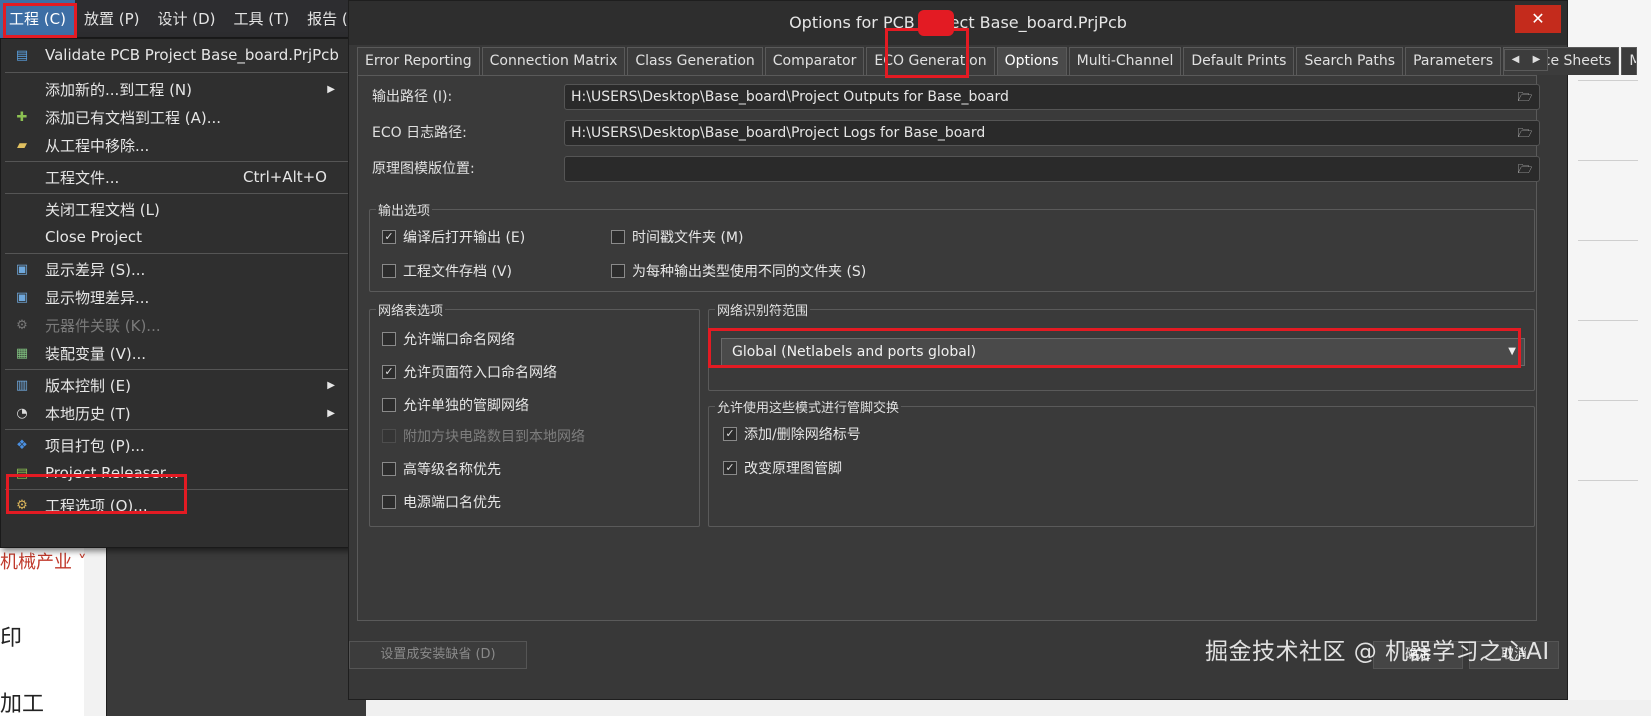 Image resolution: width=1651 pixels, height=716 pixels. Describe the element at coordinates (1515, 60) in the screenshot. I see `scroll-left-icon: ◀` at that location.